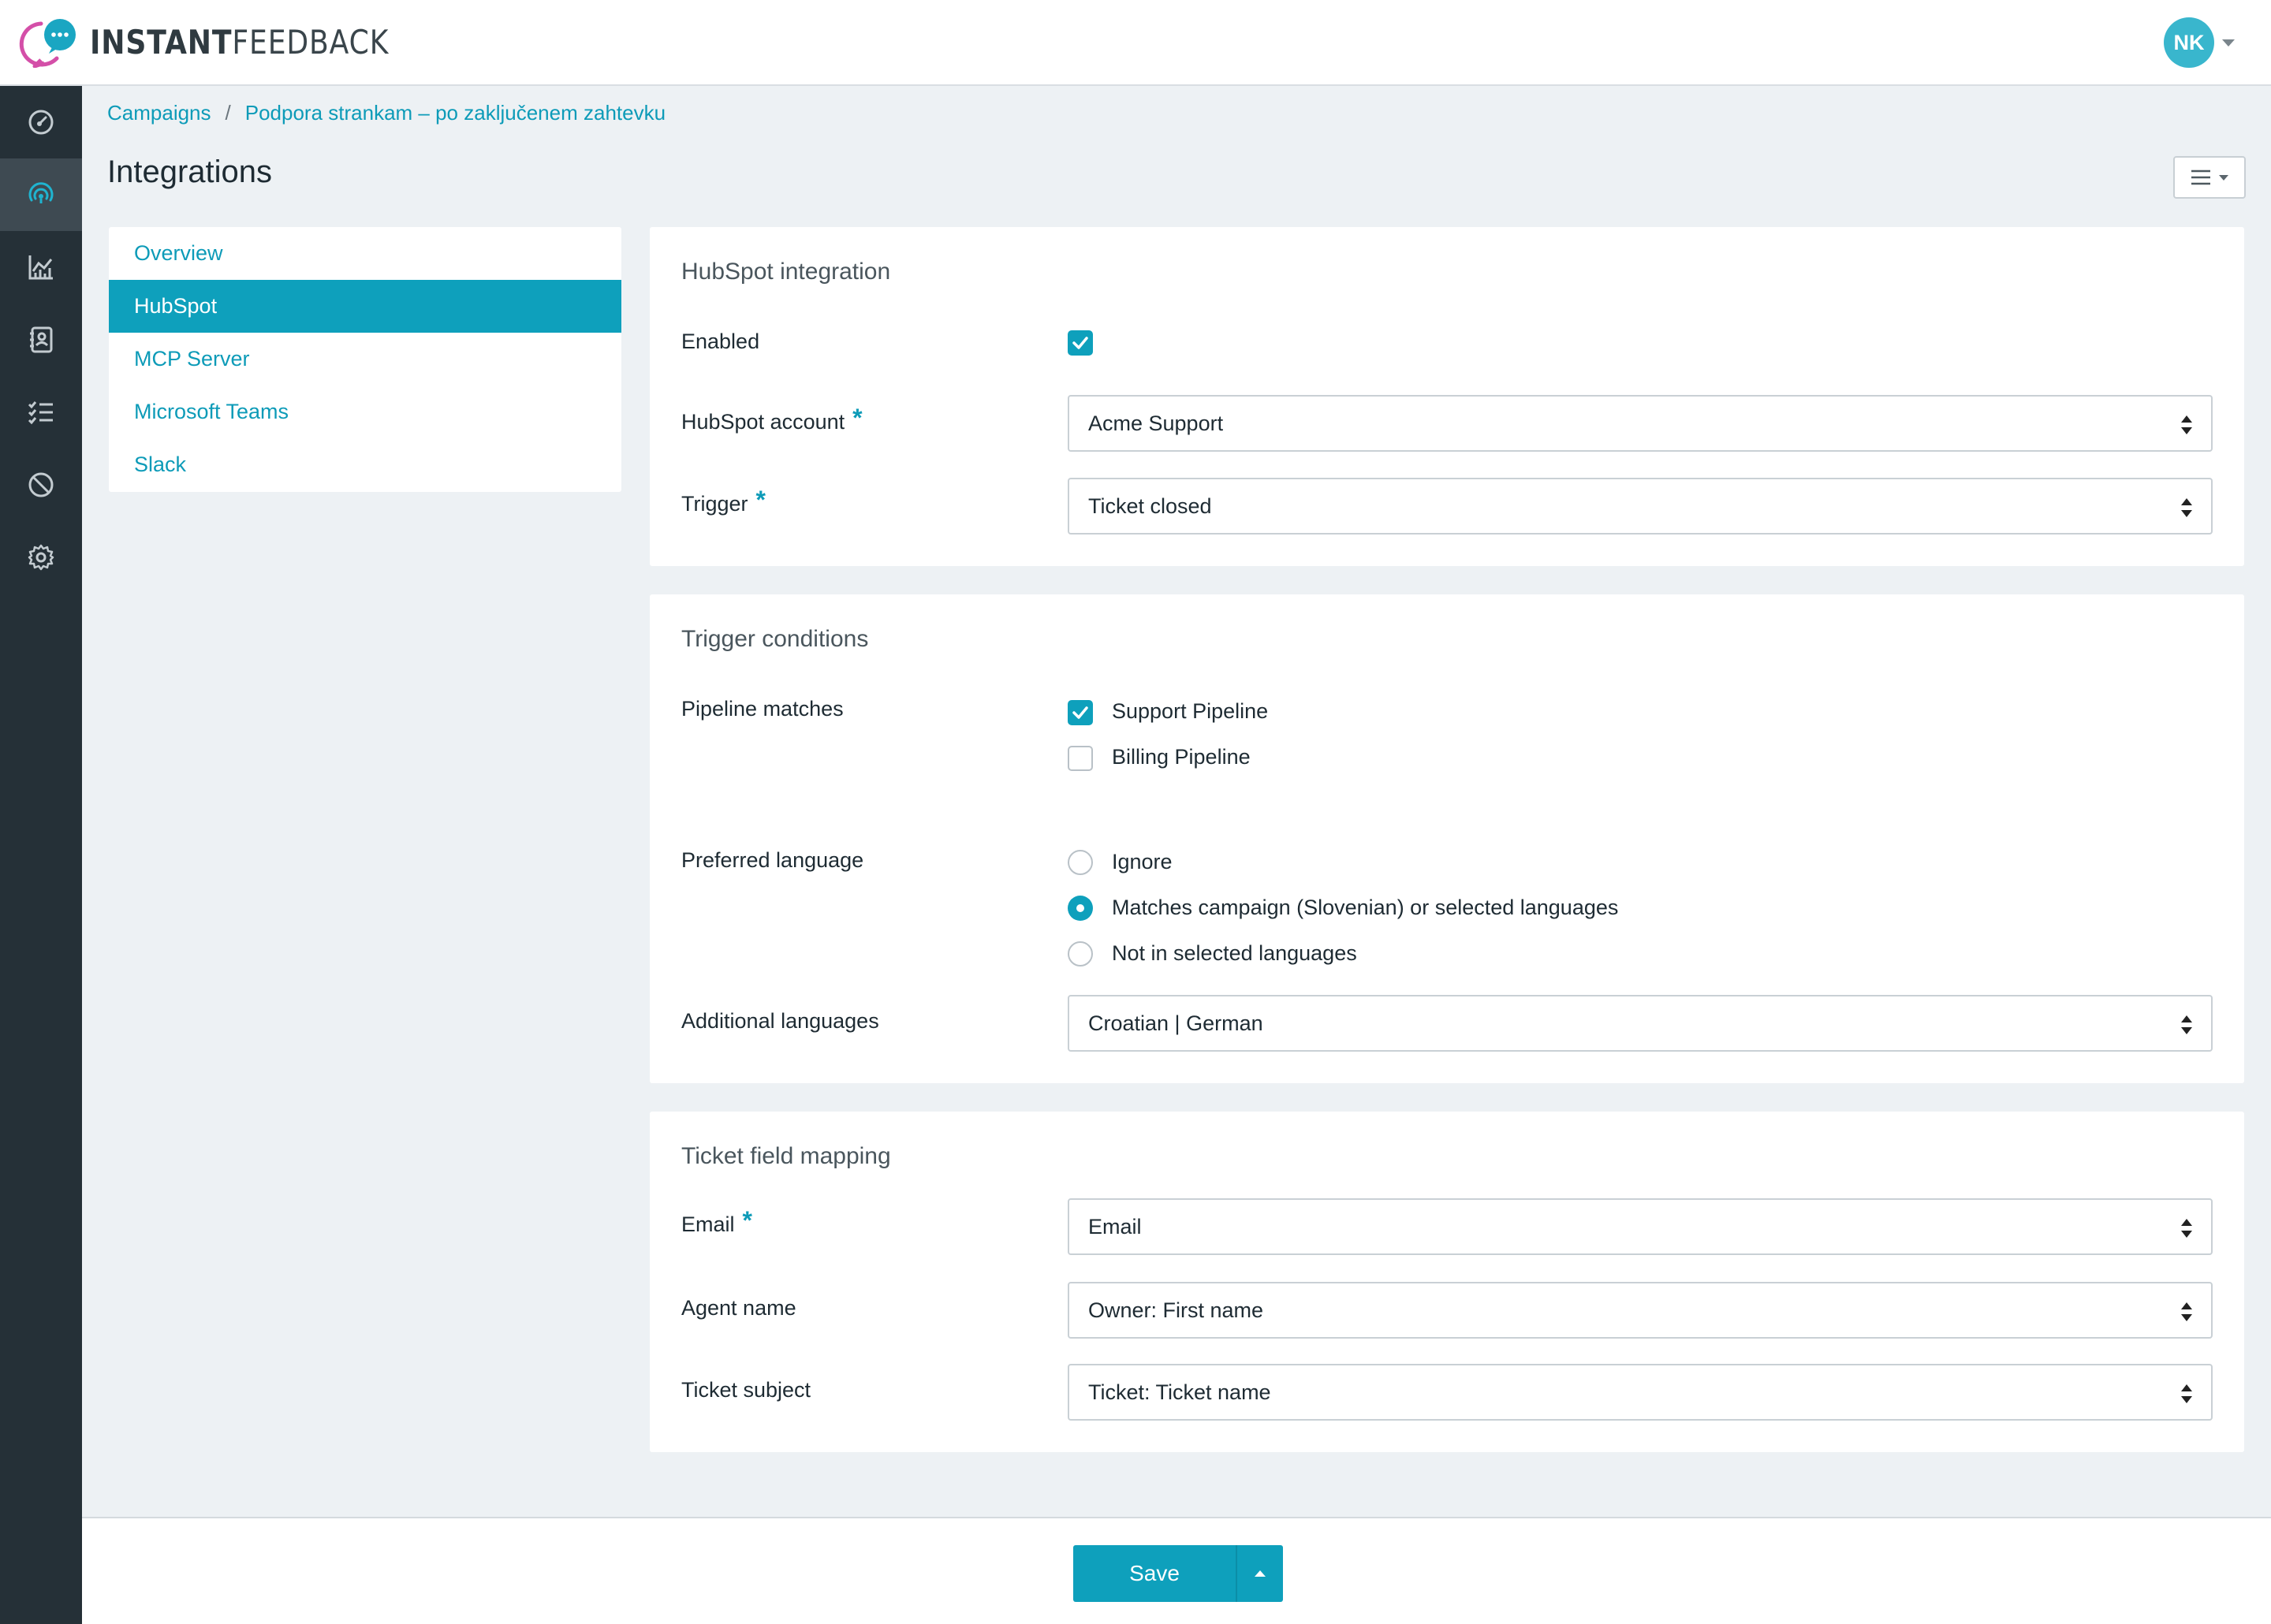  Describe the element at coordinates (786, 1156) in the screenshot. I see `panel-title: Ticket field mapping` at that location.